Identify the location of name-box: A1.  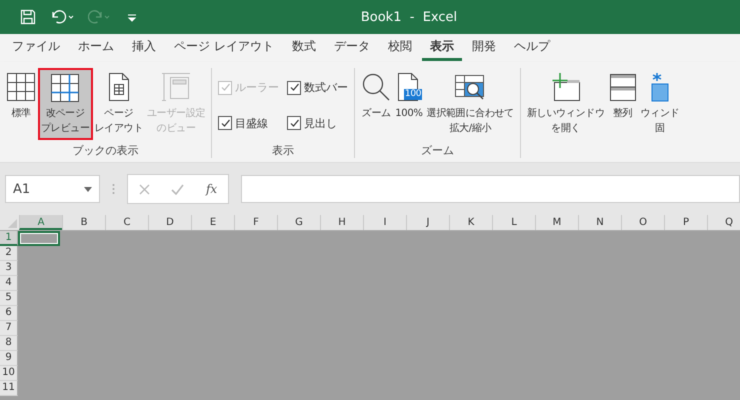
(52, 189).